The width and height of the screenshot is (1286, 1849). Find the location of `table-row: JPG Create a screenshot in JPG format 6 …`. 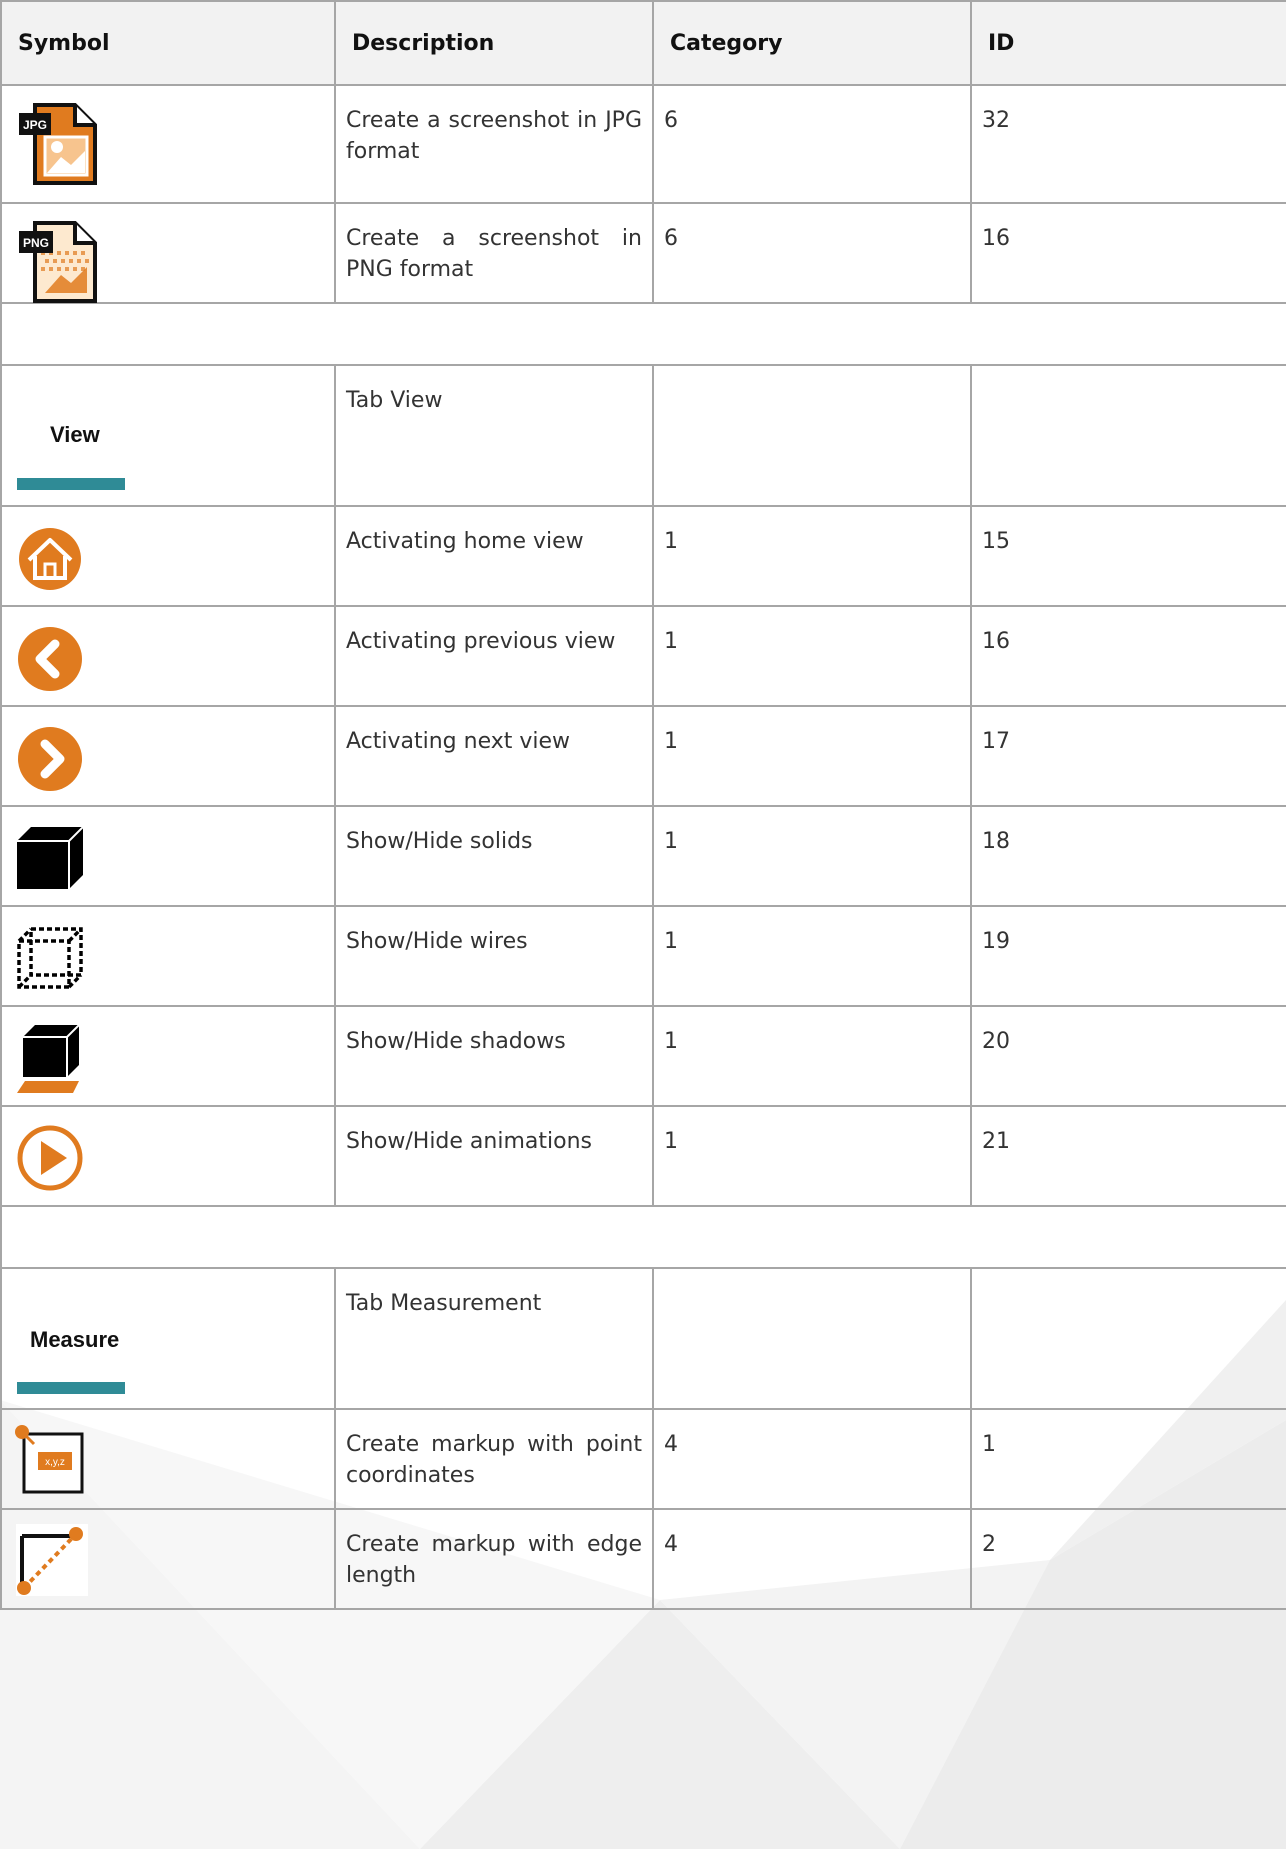

table-row: JPG Create a screenshot in JPG format 6 … is located at coordinates (643, 144).